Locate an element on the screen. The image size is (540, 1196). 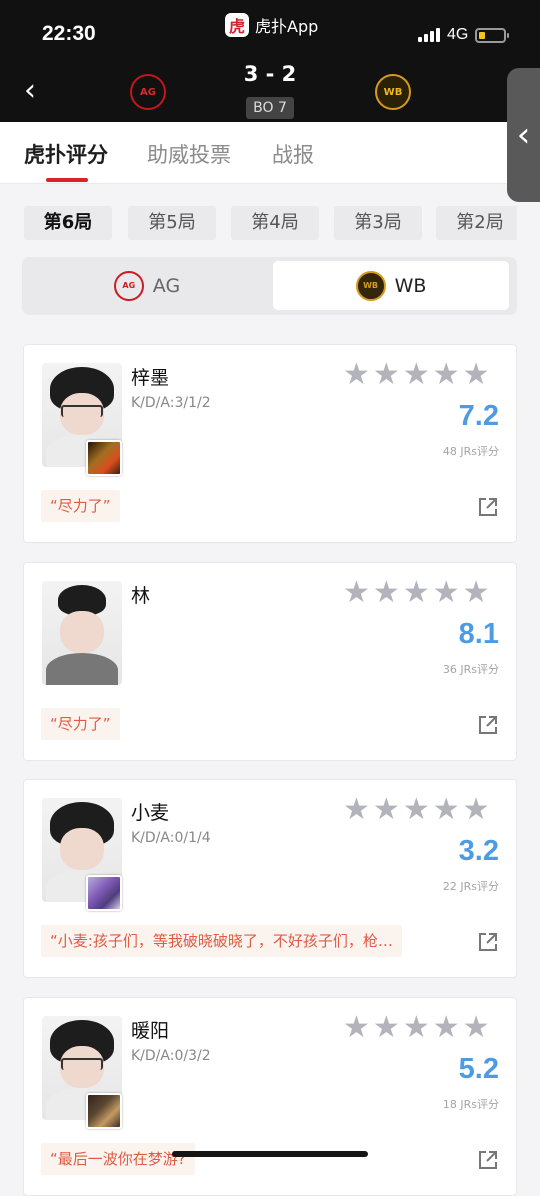
match-header: 22:30 虎 虎扑App 4G ‹ AG 3 - 2 BO 7 WB is located at coordinates (270, 61).